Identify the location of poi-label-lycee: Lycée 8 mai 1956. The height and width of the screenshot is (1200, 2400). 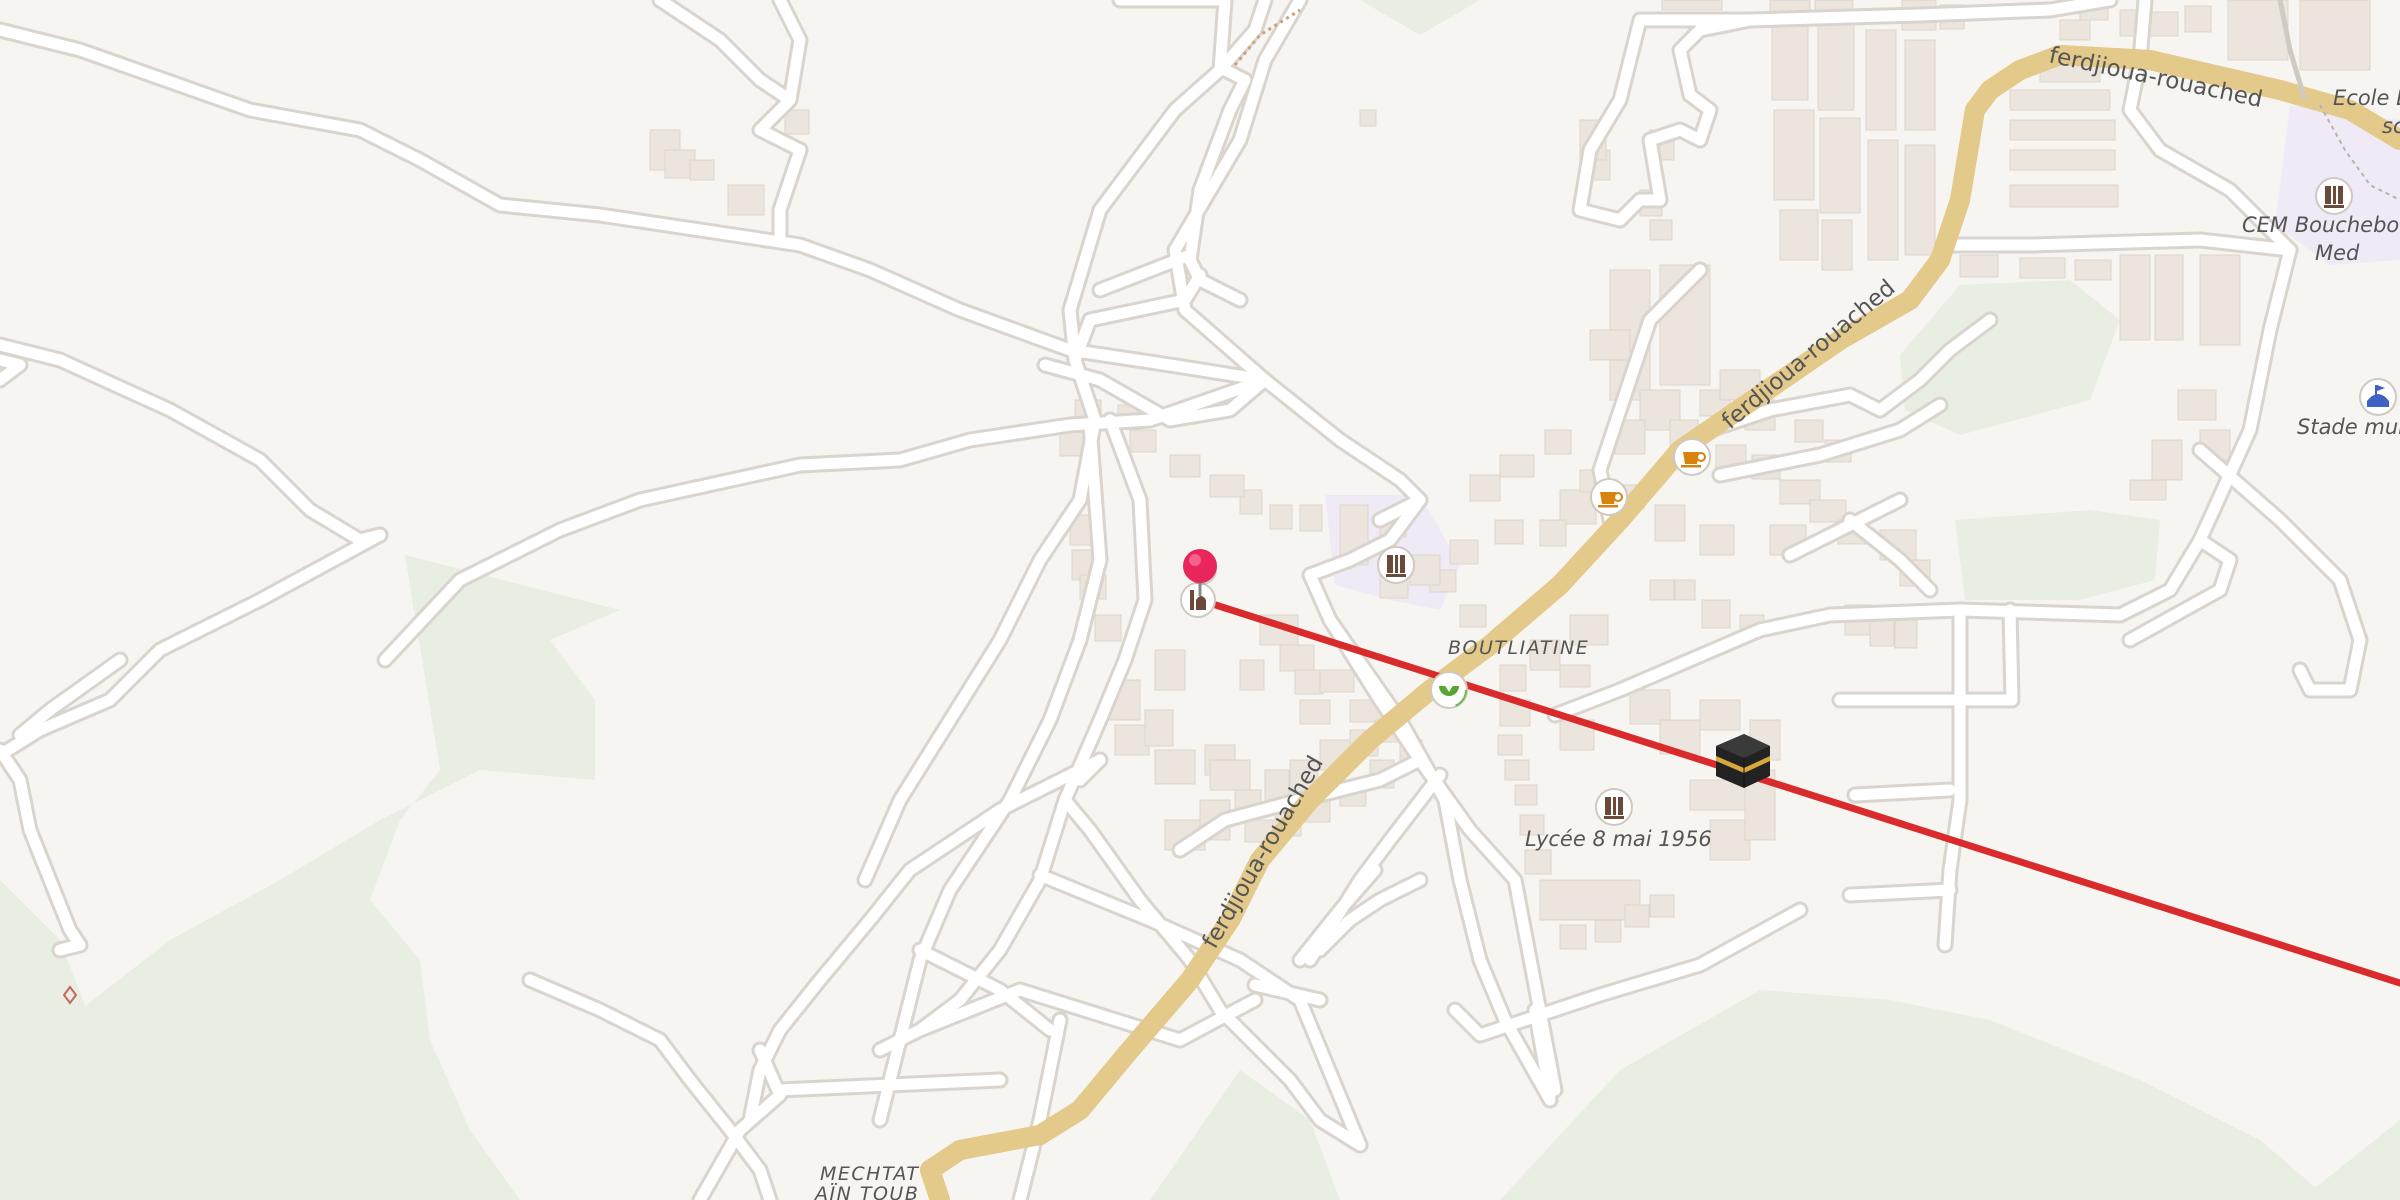
(1618, 839).